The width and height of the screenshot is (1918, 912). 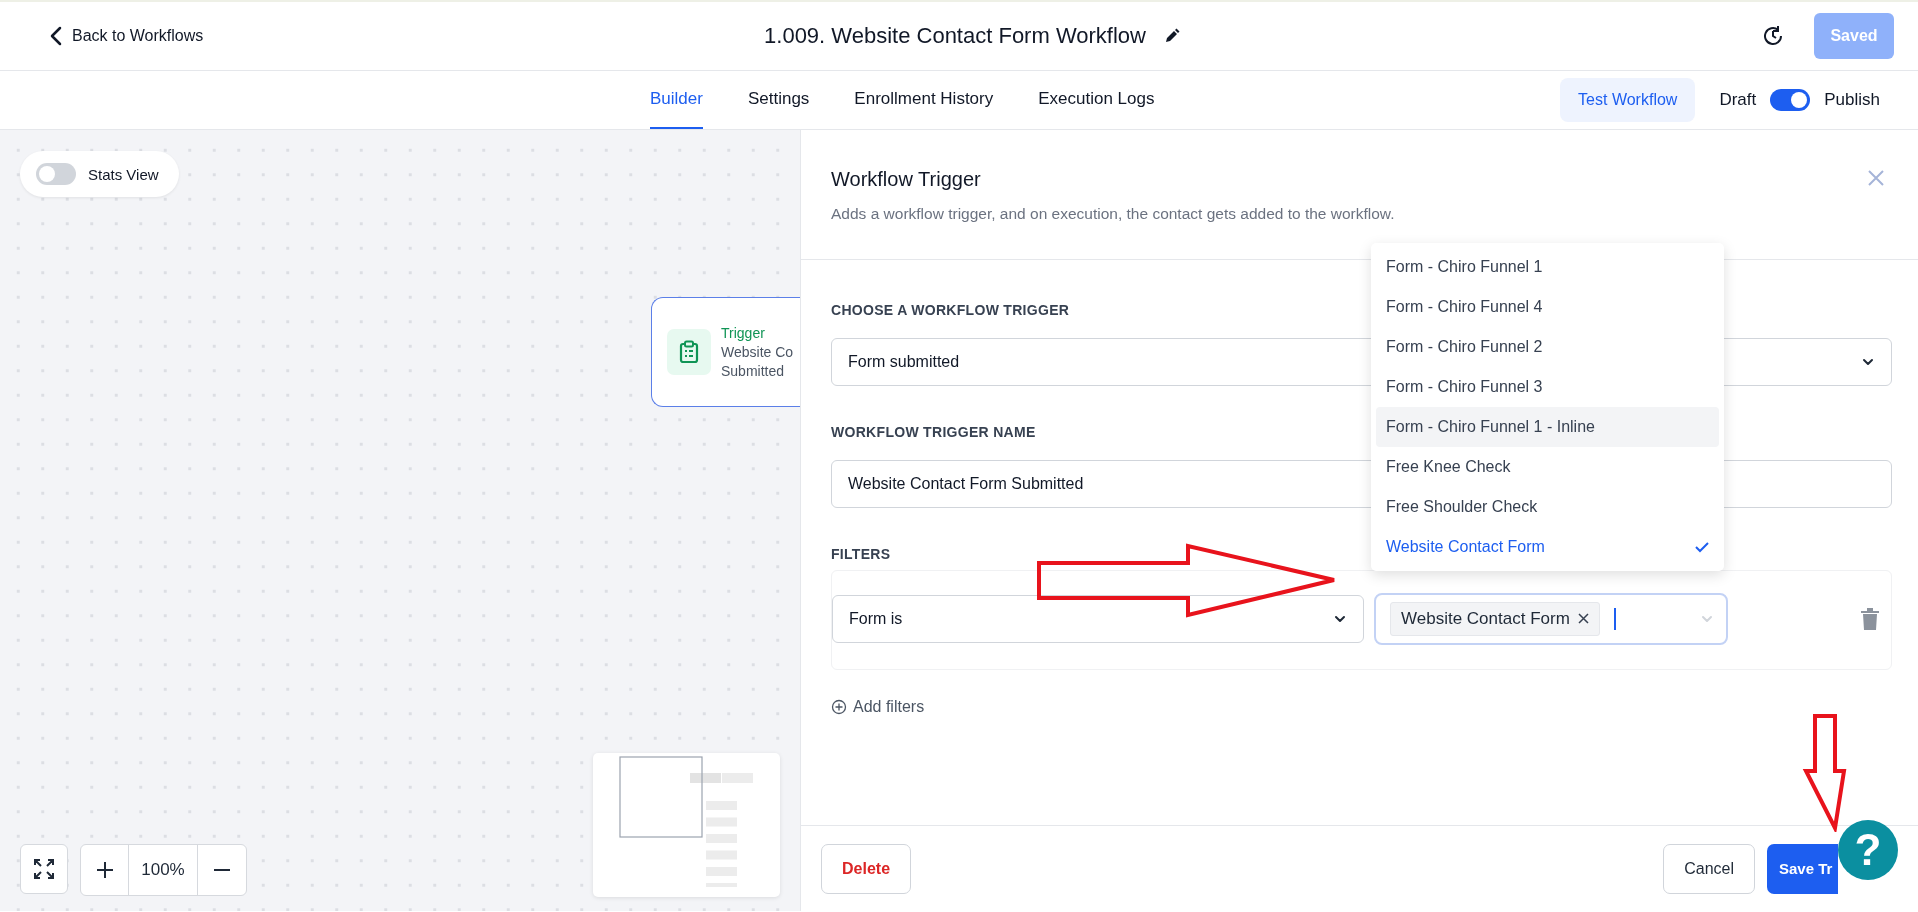 I want to click on trash-icon, so click(x=1870, y=618).